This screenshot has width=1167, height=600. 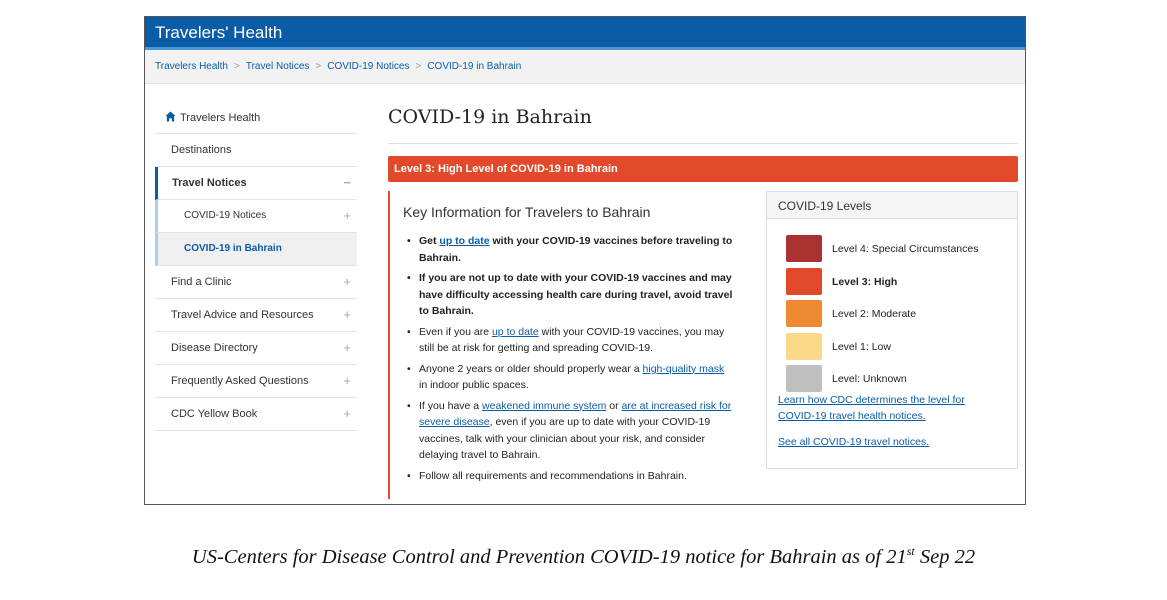 What do you see at coordinates (214, 348) in the screenshot?
I see `sidebar-item-label: Disease Directory` at bounding box center [214, 348].